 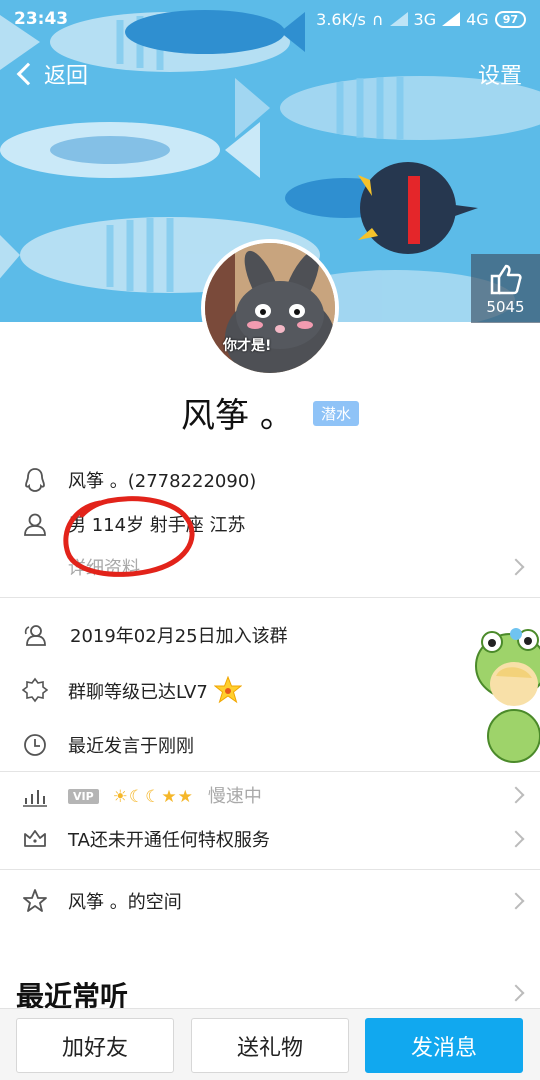 What do you see at coordinates (35, 690) in the screenshot?
I see `level-badge-icon` at bounding box center [35, 690].